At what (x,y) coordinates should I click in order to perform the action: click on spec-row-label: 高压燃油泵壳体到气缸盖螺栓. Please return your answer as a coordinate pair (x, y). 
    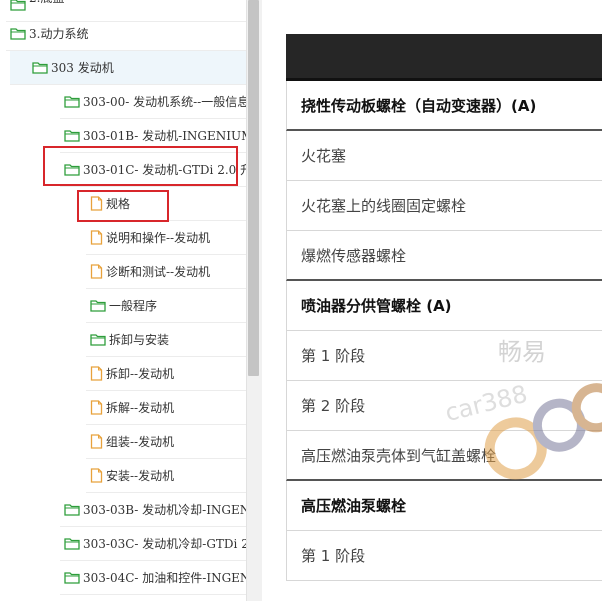
    Looking at the image, I should click on (399, 455).